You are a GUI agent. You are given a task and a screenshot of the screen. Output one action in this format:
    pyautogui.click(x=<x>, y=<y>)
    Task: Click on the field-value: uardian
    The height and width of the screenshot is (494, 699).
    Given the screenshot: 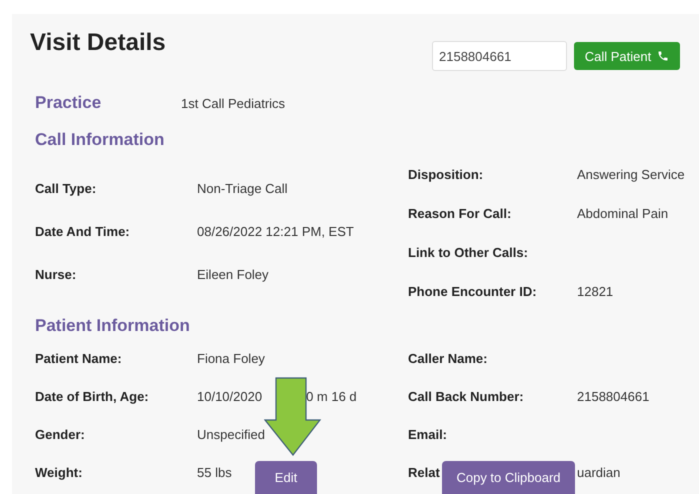 What is the action you would take?
    pyautogui.click(x=598, y=472)
    